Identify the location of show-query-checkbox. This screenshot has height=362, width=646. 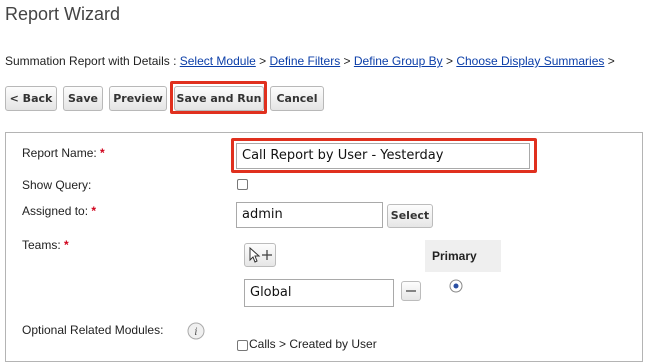
(242, 184).